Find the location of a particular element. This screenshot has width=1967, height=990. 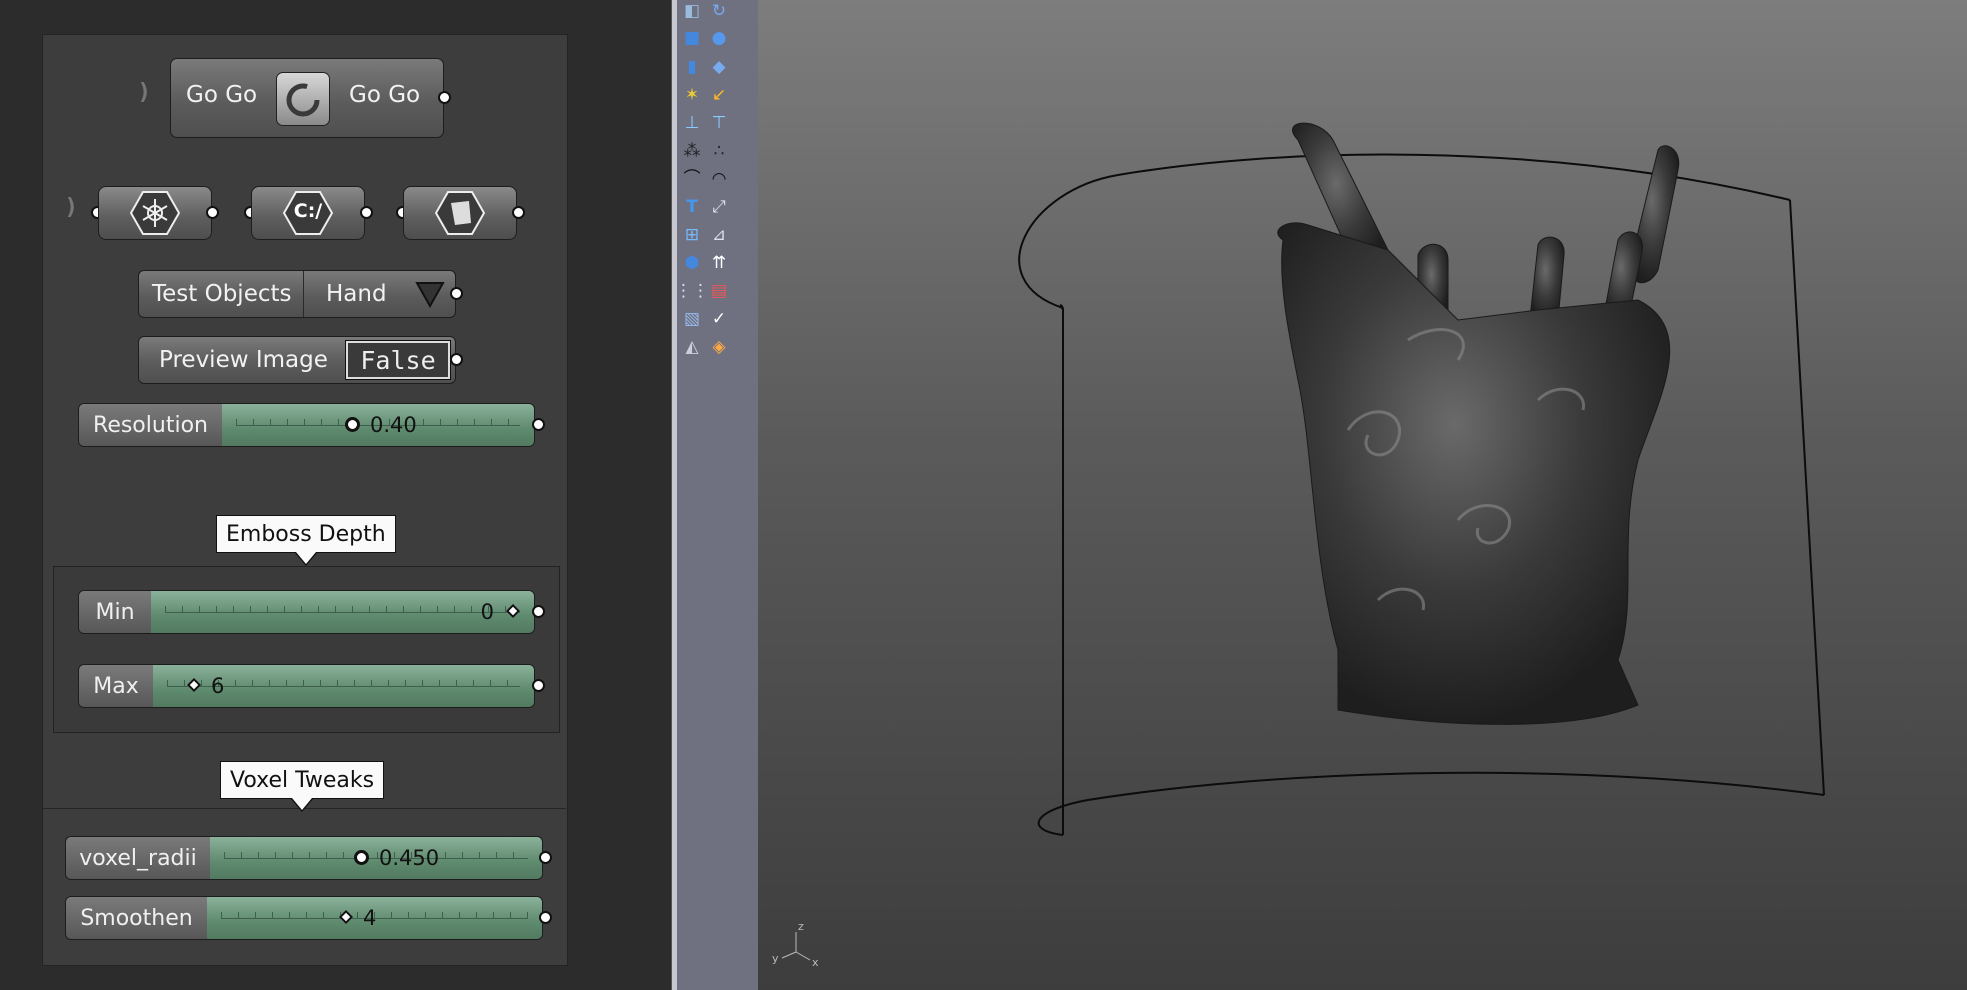

preview-image-toggle: Preview Image False is located at coordinates (297, 360).